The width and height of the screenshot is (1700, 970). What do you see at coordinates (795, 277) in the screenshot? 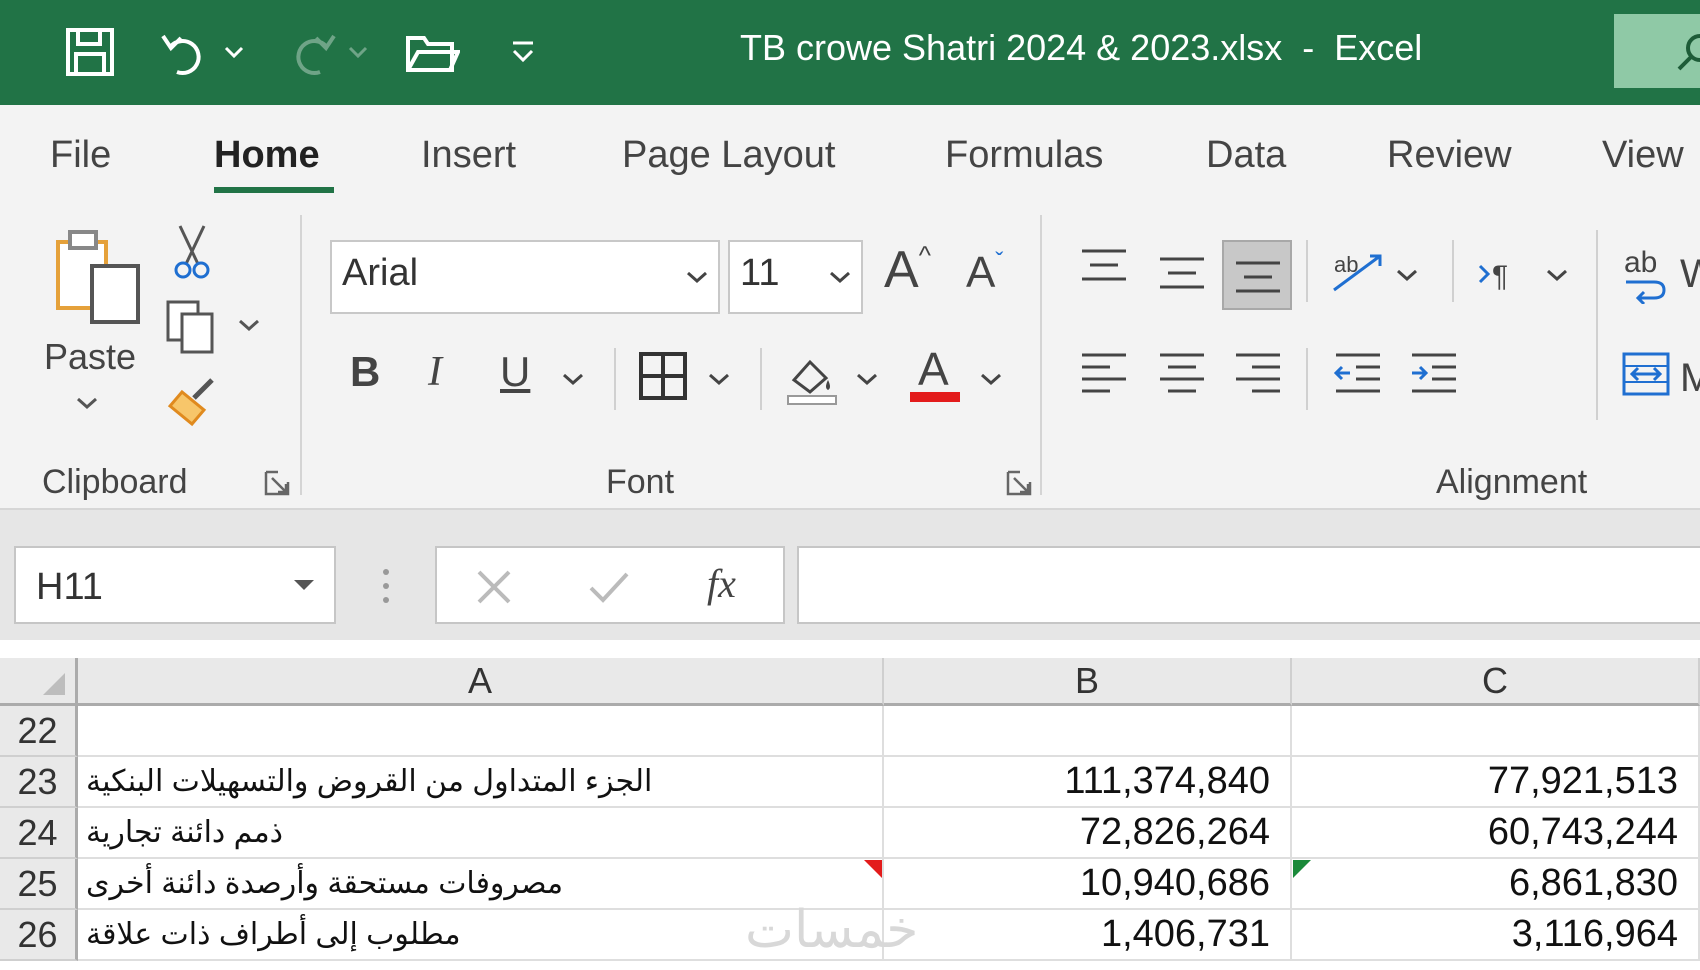
I see `font-size-combo: 11` at bounding box center [795, 277].